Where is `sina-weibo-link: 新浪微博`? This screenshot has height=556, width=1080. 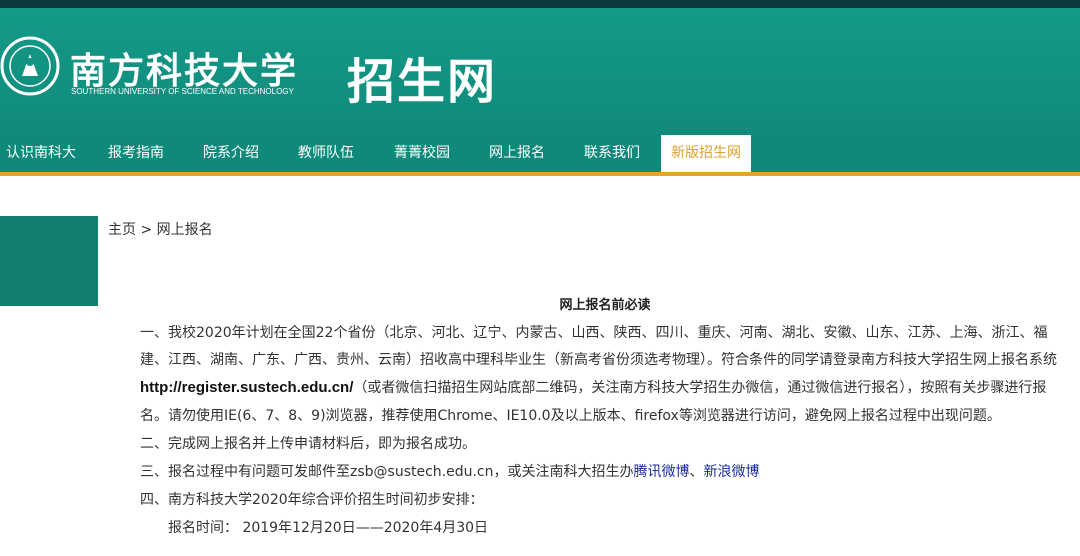 sina-weibo-link: 新浪微博 is located at coordinates (732, 472).